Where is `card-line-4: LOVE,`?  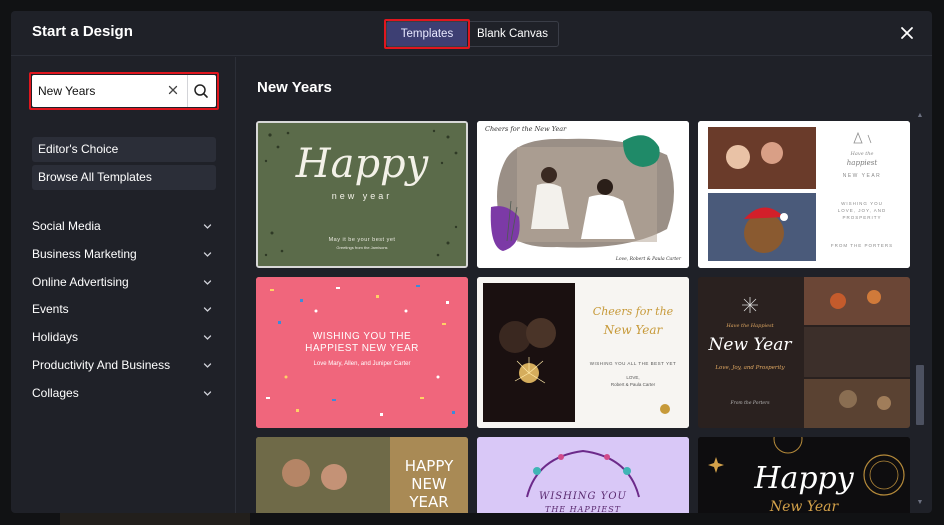 card-line-4: LOVE, is located at coordinates (633, 377).